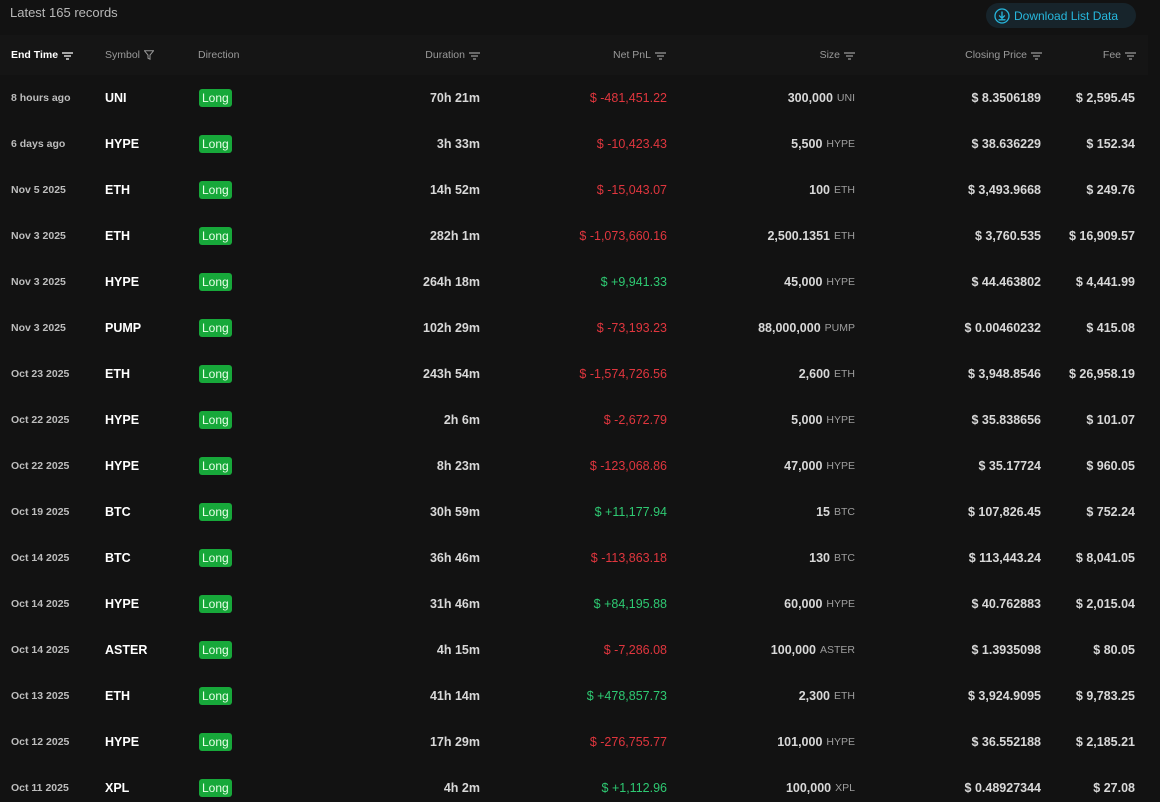 This screenshot has width=1160, height=802. Describe the element at coordinates (35, 55) in the screenshot. I see `column-header-label: End Time` at that location.